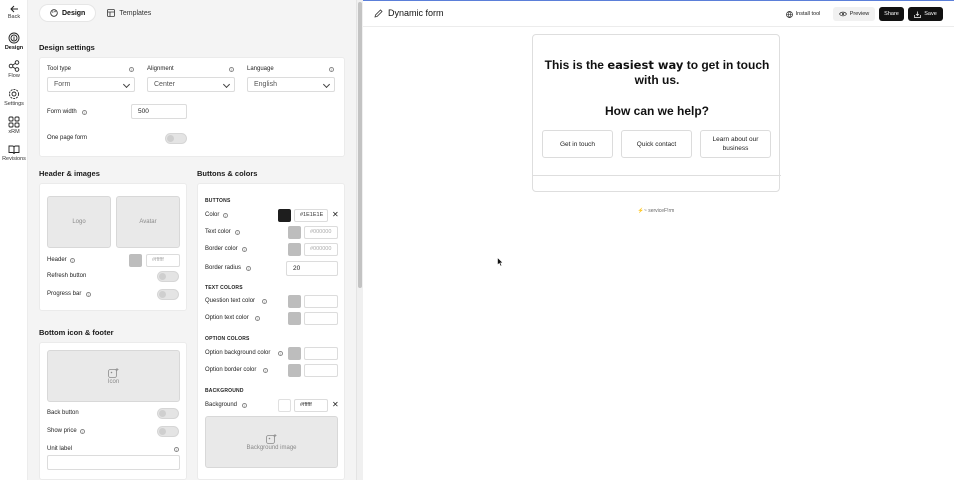 The image size is (954, 480). I want to click on form-width-input: 500, so click(159, 111).